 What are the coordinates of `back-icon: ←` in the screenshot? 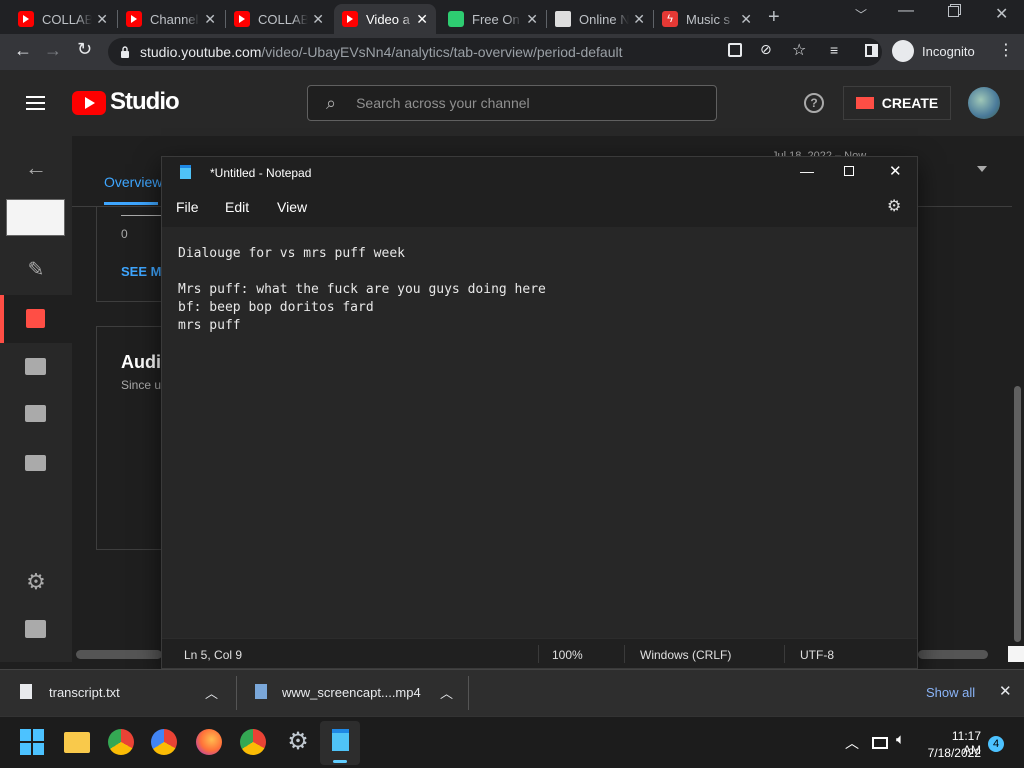 It's located at (23, 50).